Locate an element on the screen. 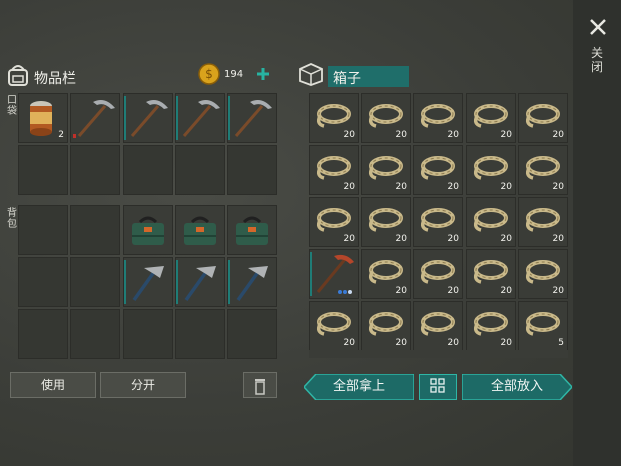 The image size is (621, 466). box-icon is located at coordinates (311, 74).